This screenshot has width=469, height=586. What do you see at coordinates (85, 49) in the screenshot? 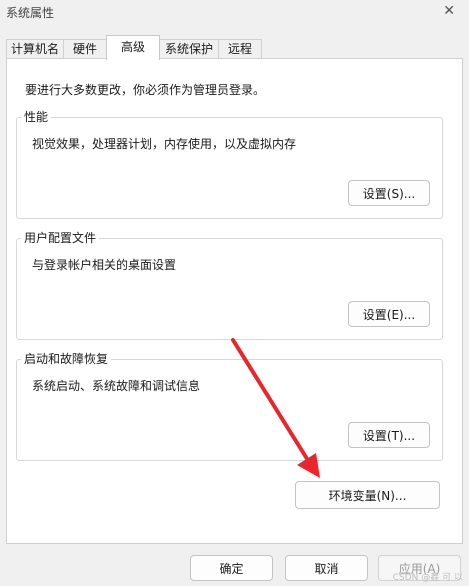
I see `tab-hardware: 硬件` at bounding box center [85, 49].